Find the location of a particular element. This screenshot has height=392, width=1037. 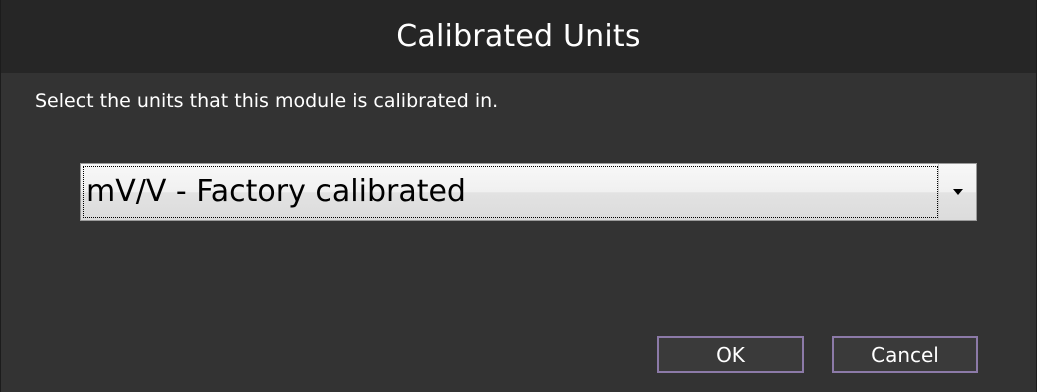

chevron-down-icon is located at coordinates (957, 192).